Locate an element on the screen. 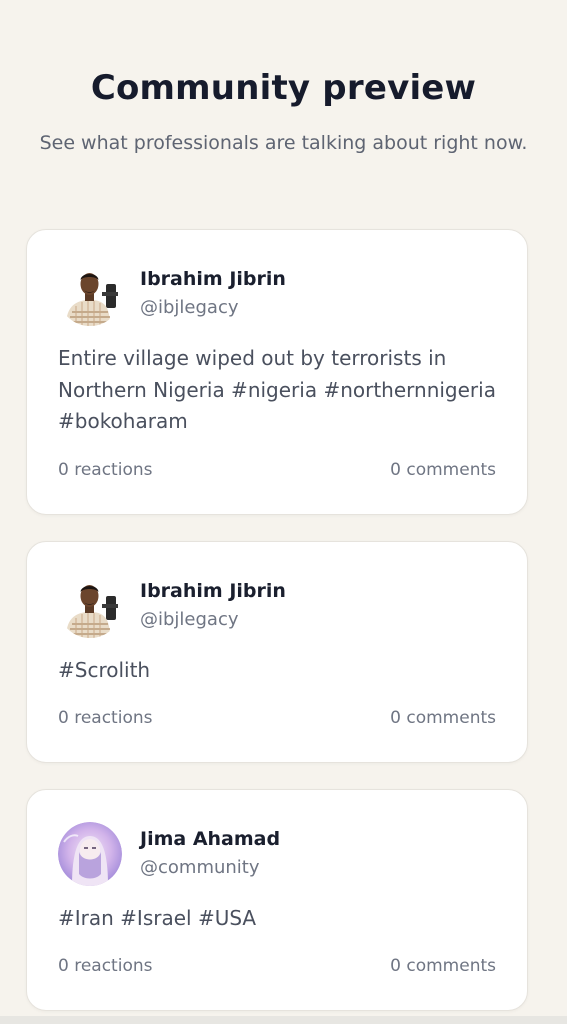 This screenshot has width=567, height=1024. post-body: #Scrolith is located at coordinates (104, 670).